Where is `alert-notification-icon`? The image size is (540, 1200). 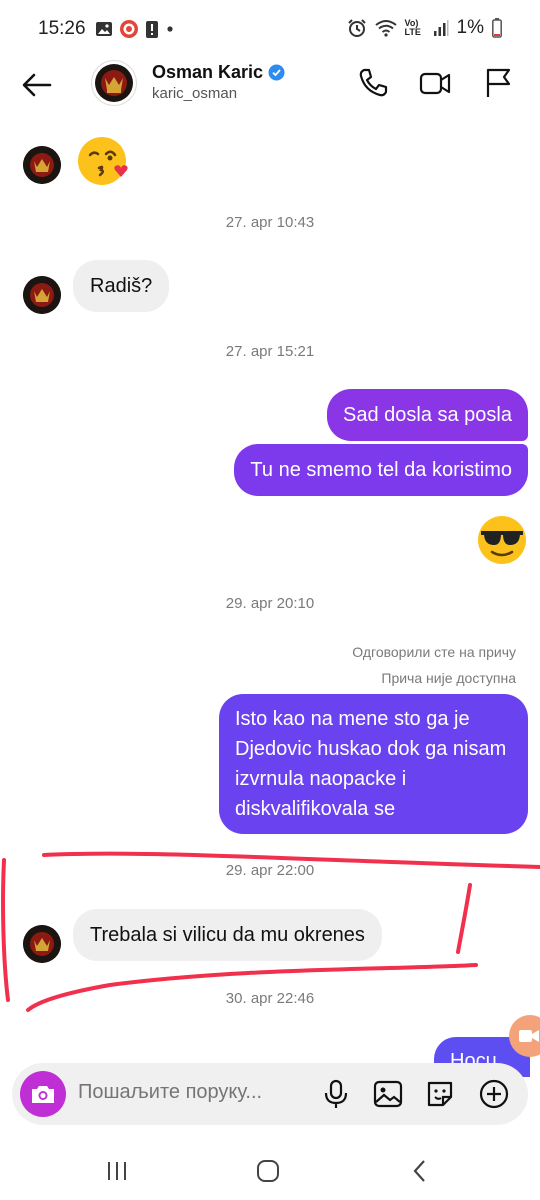
alert-notification-icon is located at coordinates (152, 29).